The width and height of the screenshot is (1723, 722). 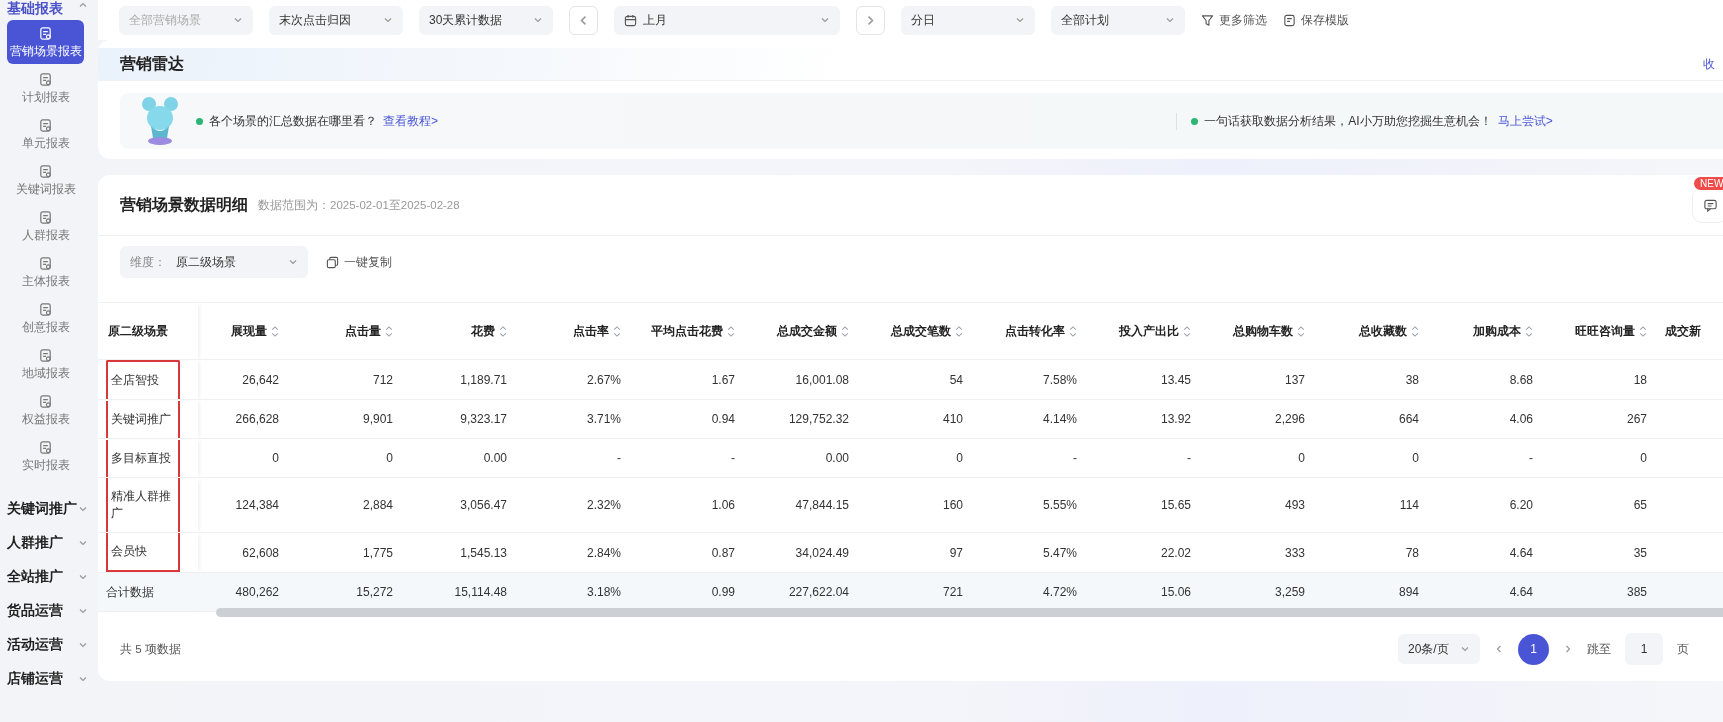 What do you see at coordinates (214, 262) in the screenshot?
I see `dimension-dropdown: 维度： 原二级场景` at bounding box center [214, 262].